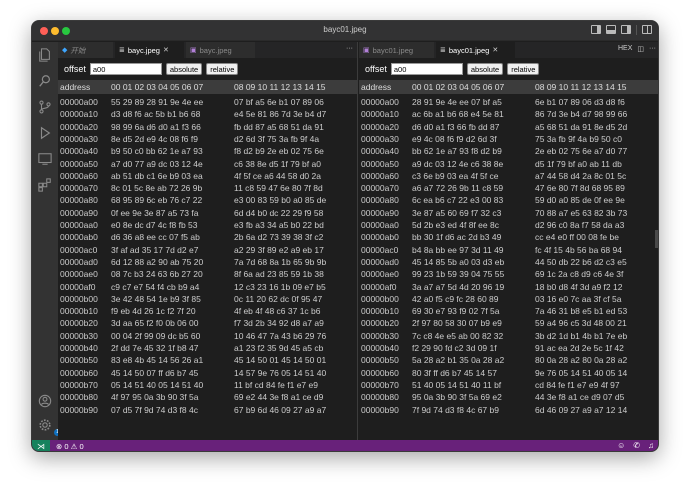 This screenshot has width=690, height=492. Describe the element at coordinates (380, 336) in the screenshot. I see `address-cell: 00000b30` at that location.